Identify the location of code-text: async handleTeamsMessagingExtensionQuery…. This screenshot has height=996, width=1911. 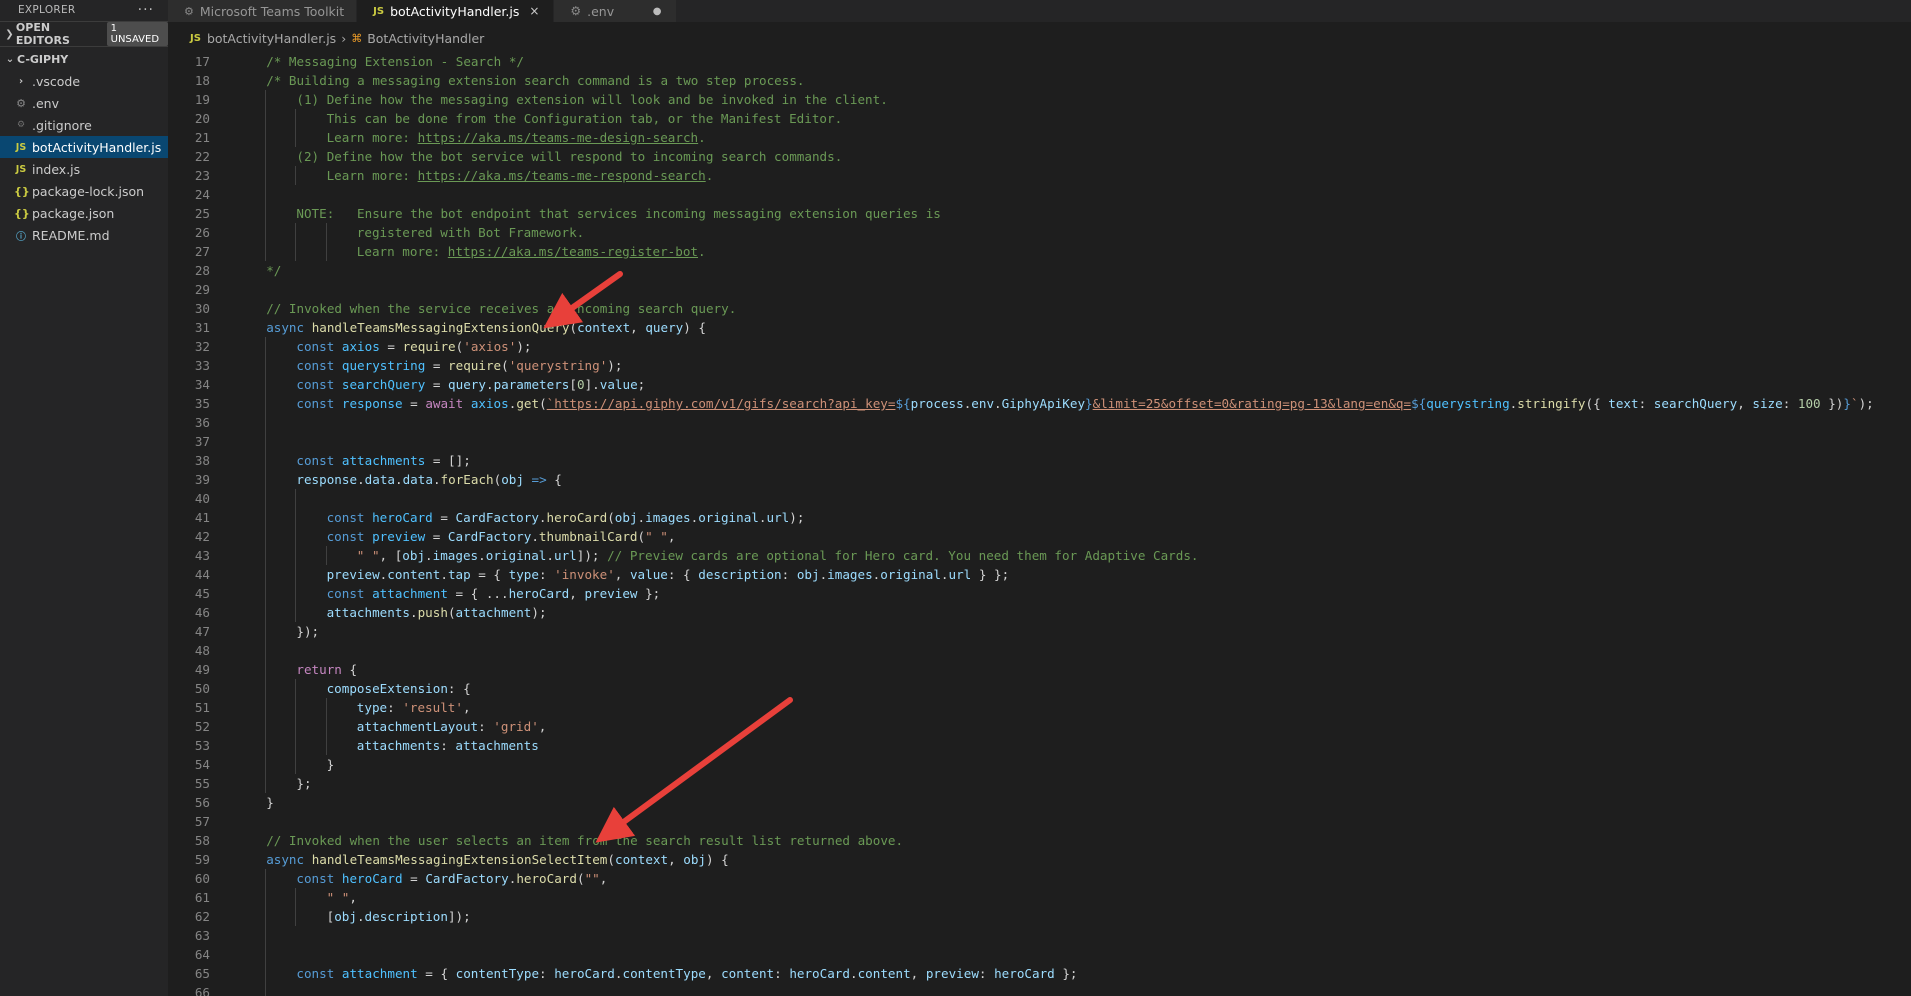
(471, 327).